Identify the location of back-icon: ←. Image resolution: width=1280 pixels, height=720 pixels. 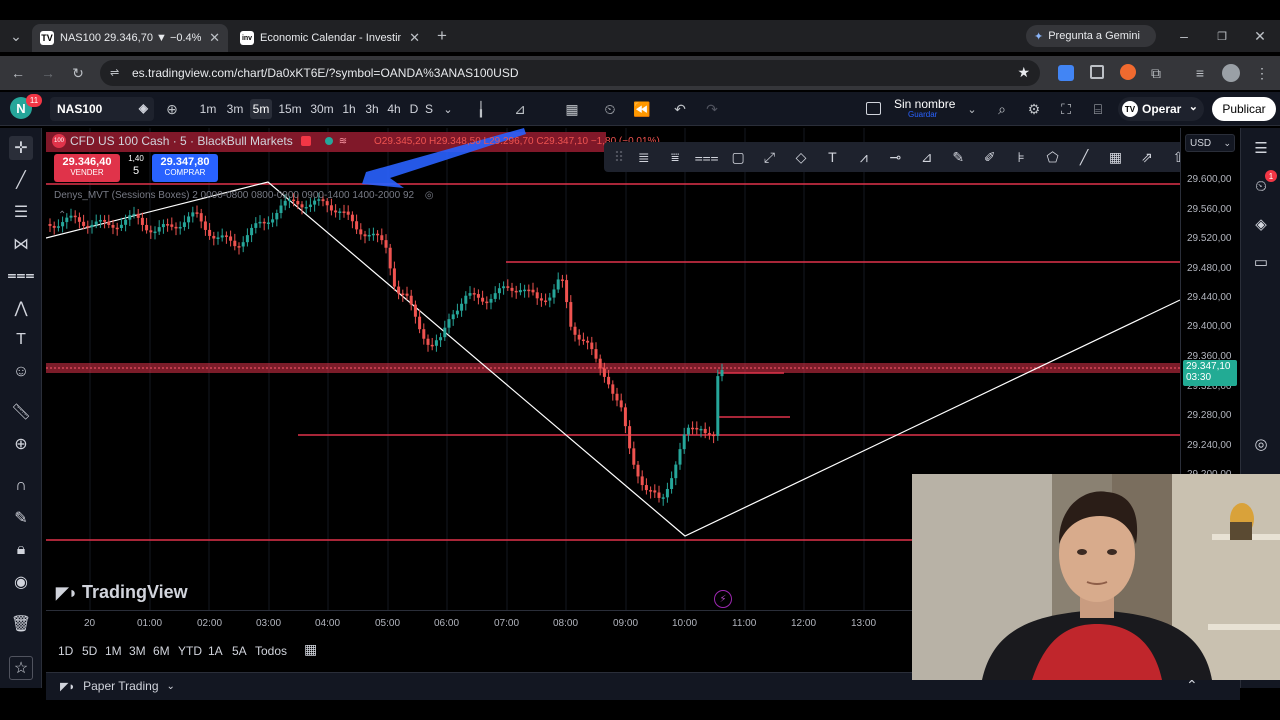
(18, 73).